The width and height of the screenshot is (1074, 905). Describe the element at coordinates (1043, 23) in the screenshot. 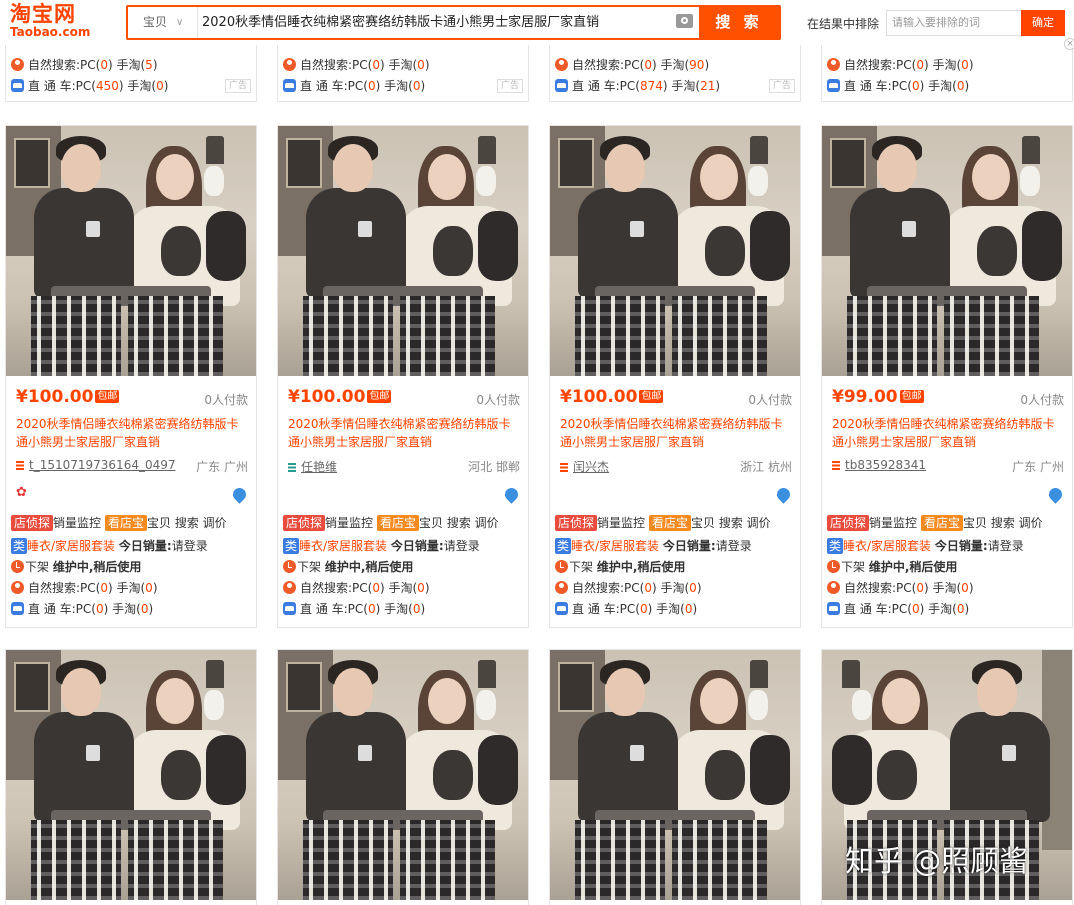

I see `exclude-confirm-button: 确定` at that location.